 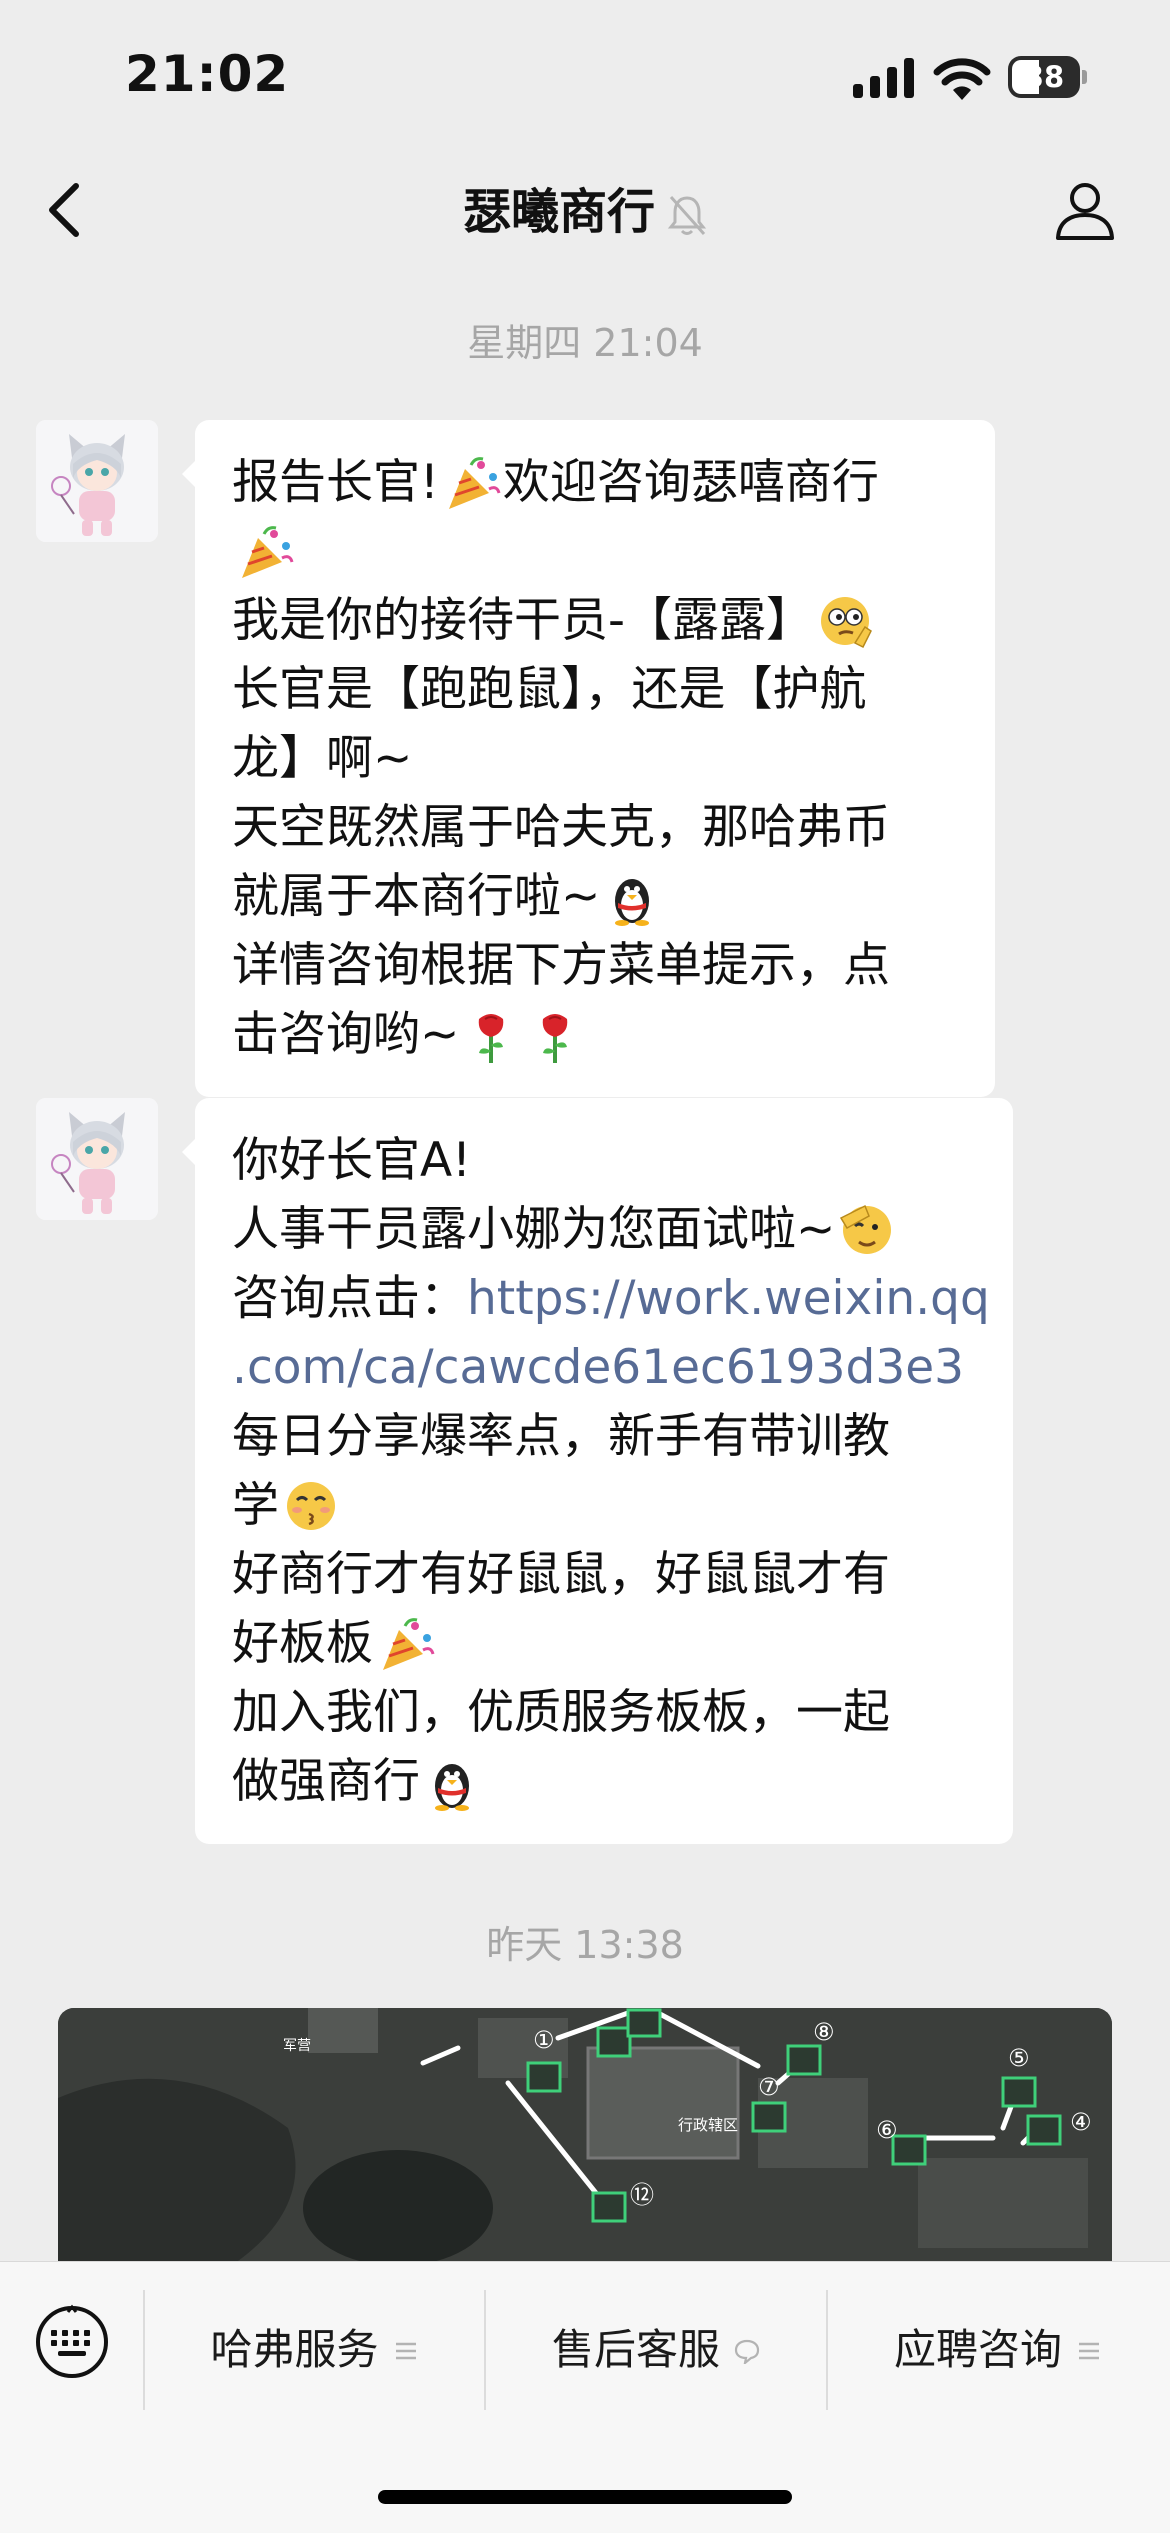 What do you see at coordinates (1019, 2058) in the screenshot?
I see `map-label: ⑤` at bounding box center [1019, 2058].